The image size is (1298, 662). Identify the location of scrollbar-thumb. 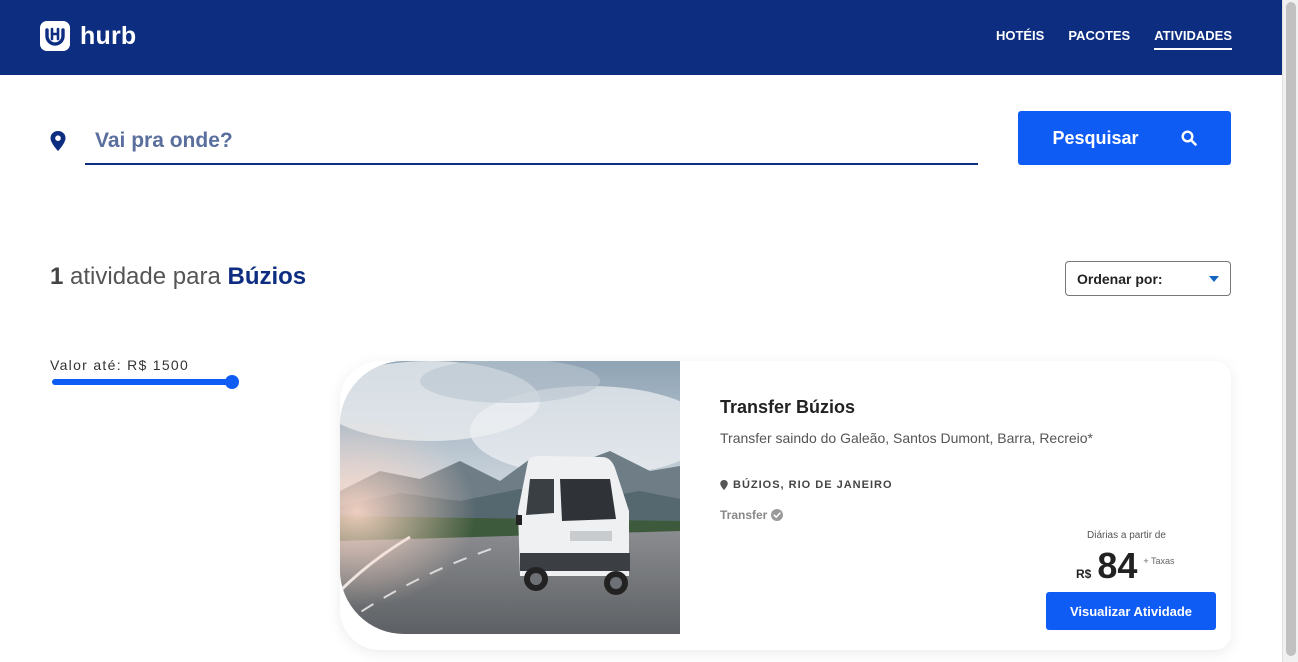
(1291, 329).